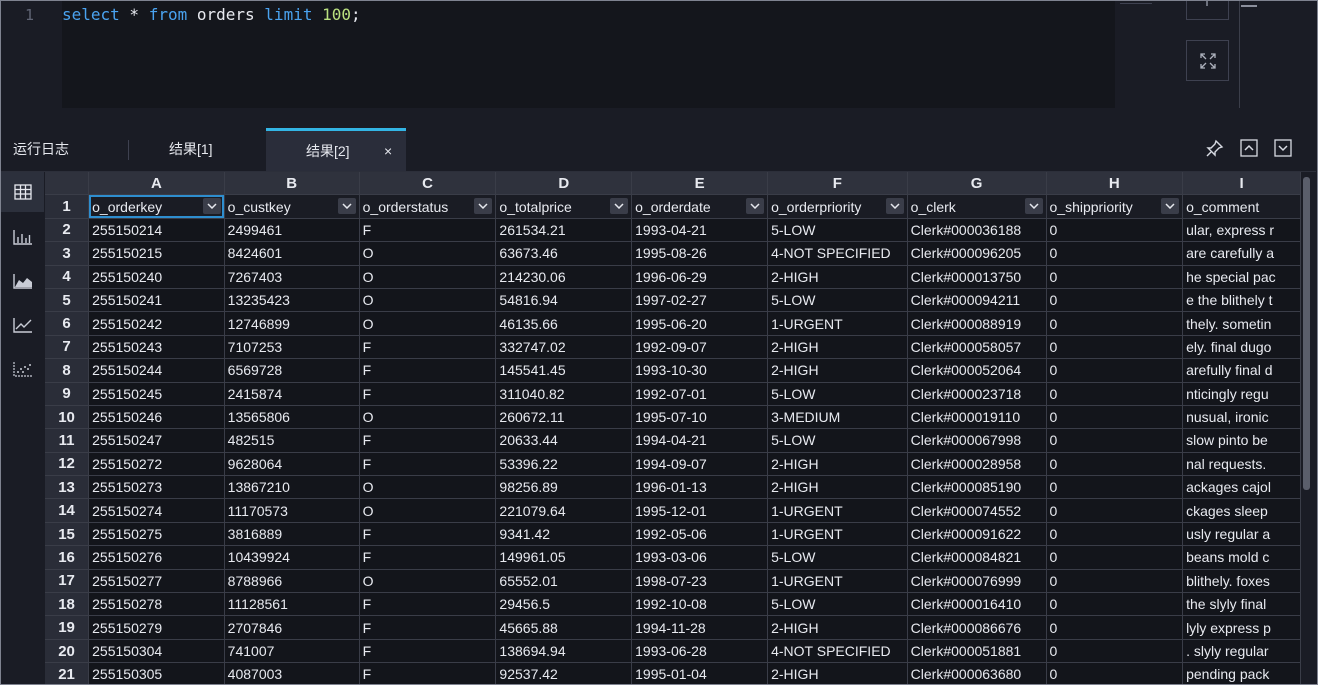 Image resolution: width=1318 pixels, height=685 pixels. I want to click on table-cell: Clerk#000028958, so click(977, 464).